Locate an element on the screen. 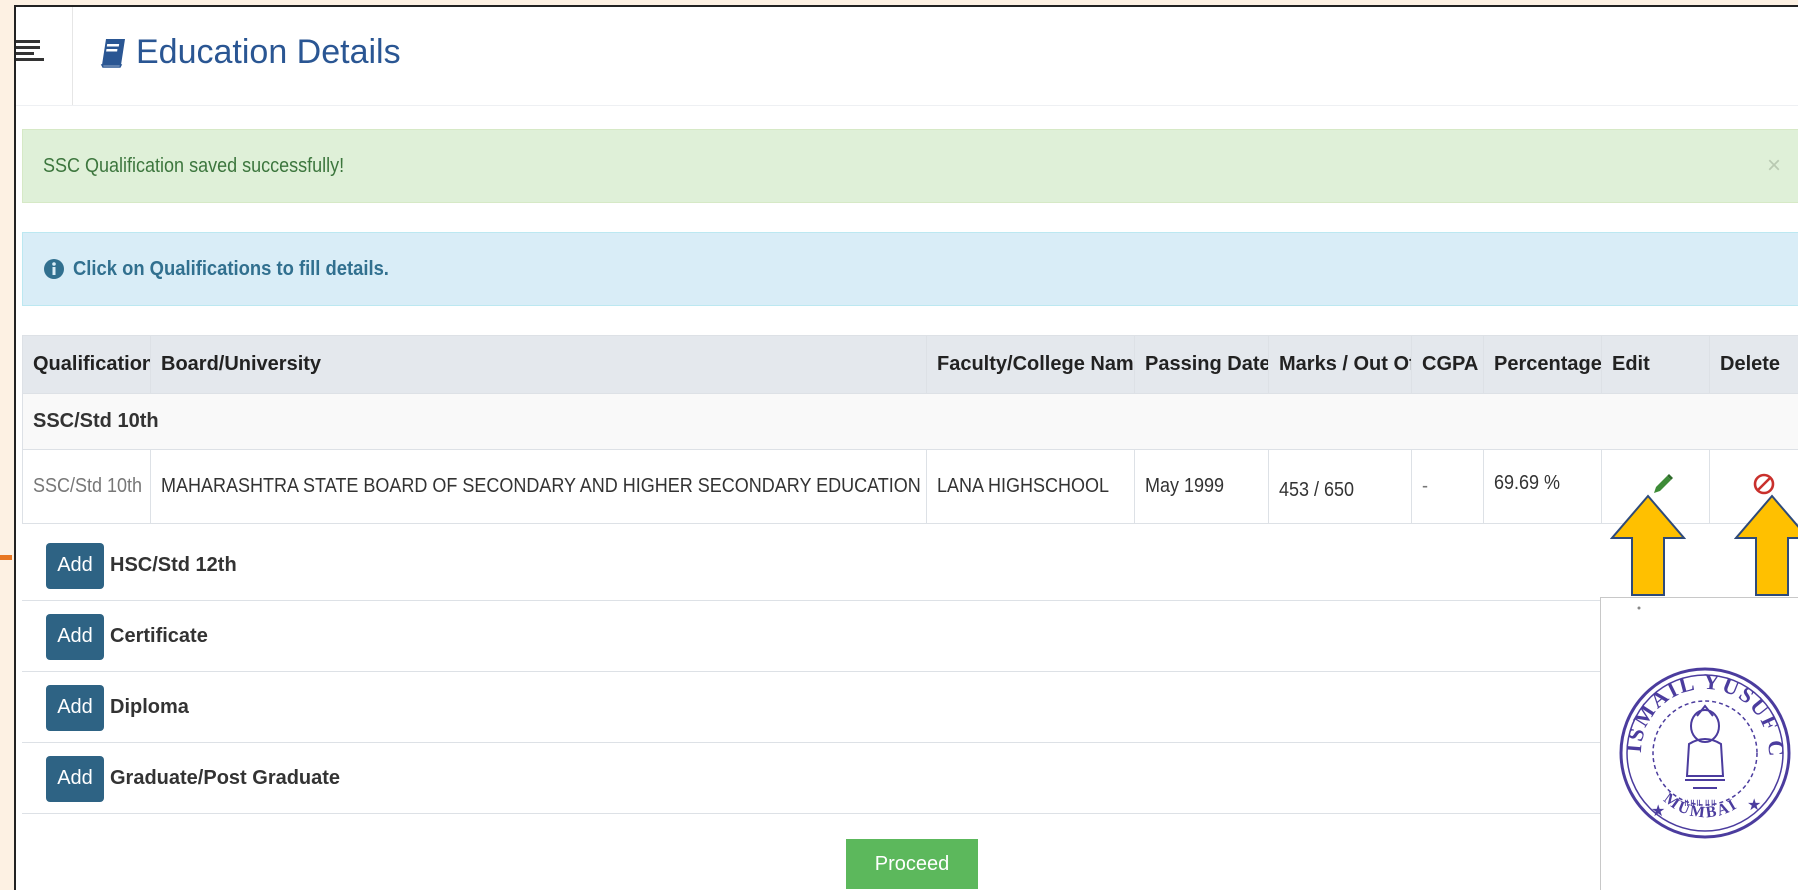 The image size is (1798, 890). header-delete: Delete is located at coordinates (1753, 364).